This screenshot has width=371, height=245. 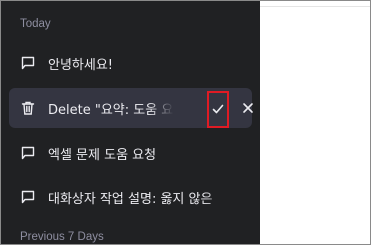 I want to click on close-icon, so click(x=248, y=108).